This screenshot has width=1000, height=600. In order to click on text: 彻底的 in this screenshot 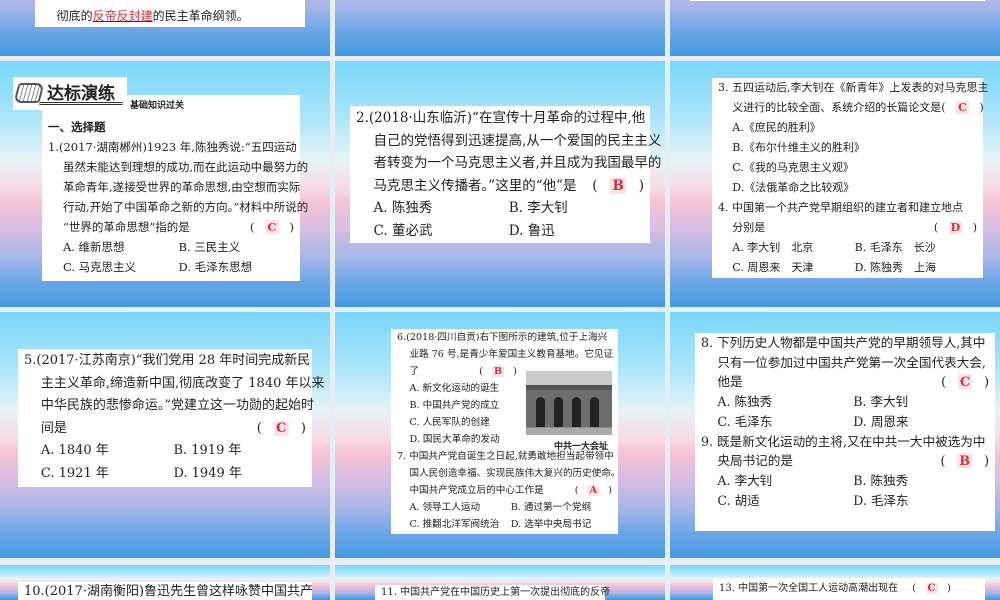, I will do `click(74, 16)`.